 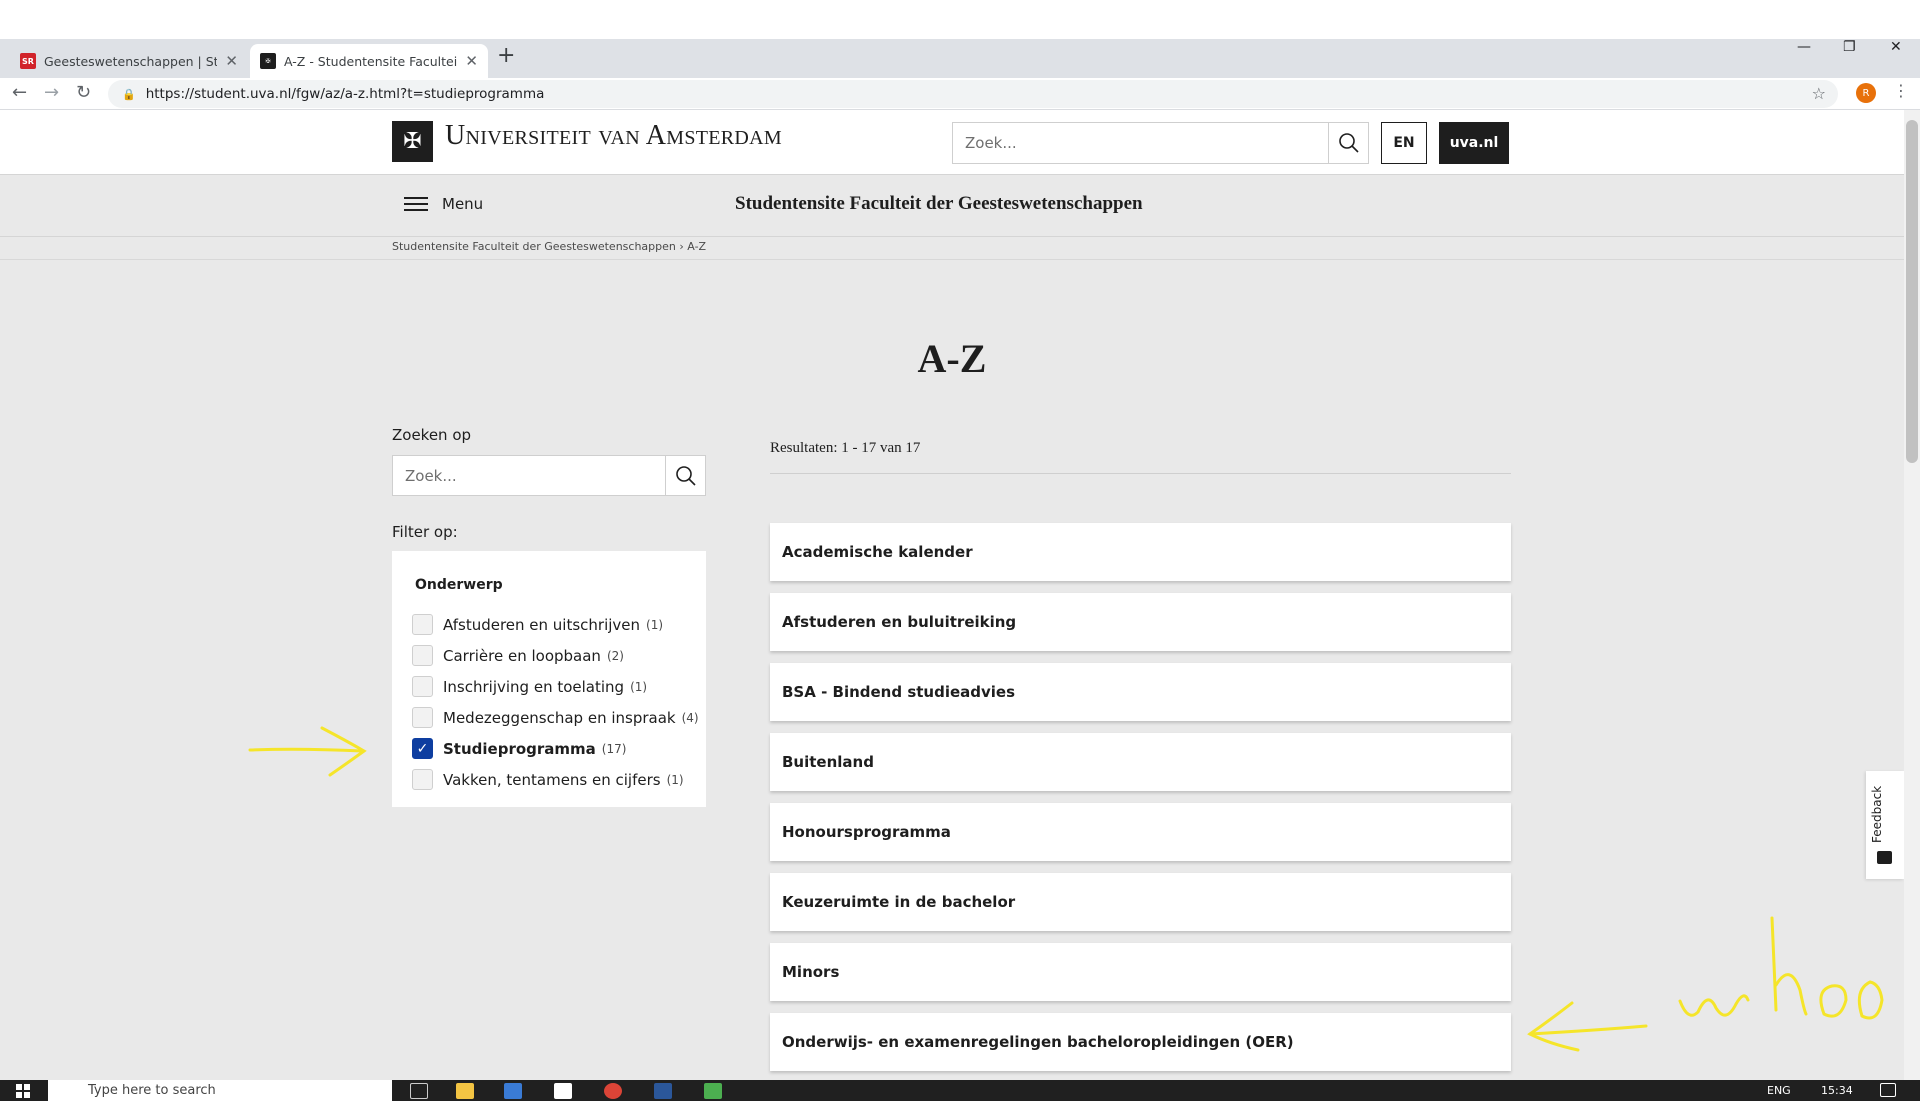 I want to click on filter-item-studieprogramma: ✓ Studieprogramma (17), so click(x=519, y=748).